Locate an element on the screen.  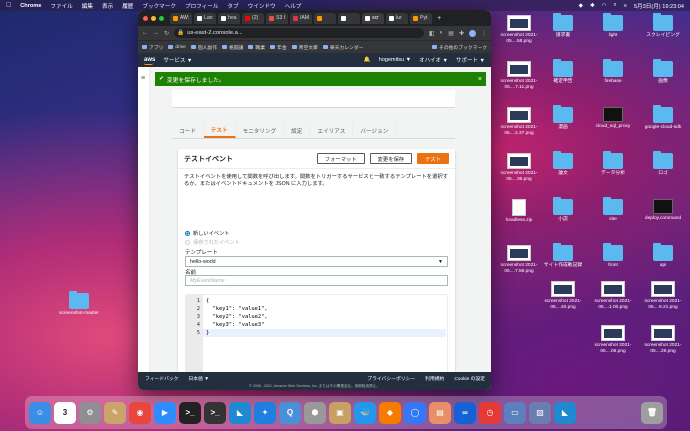
bookmark-item: その他のブックマーク is located at coordinates (459, 47).